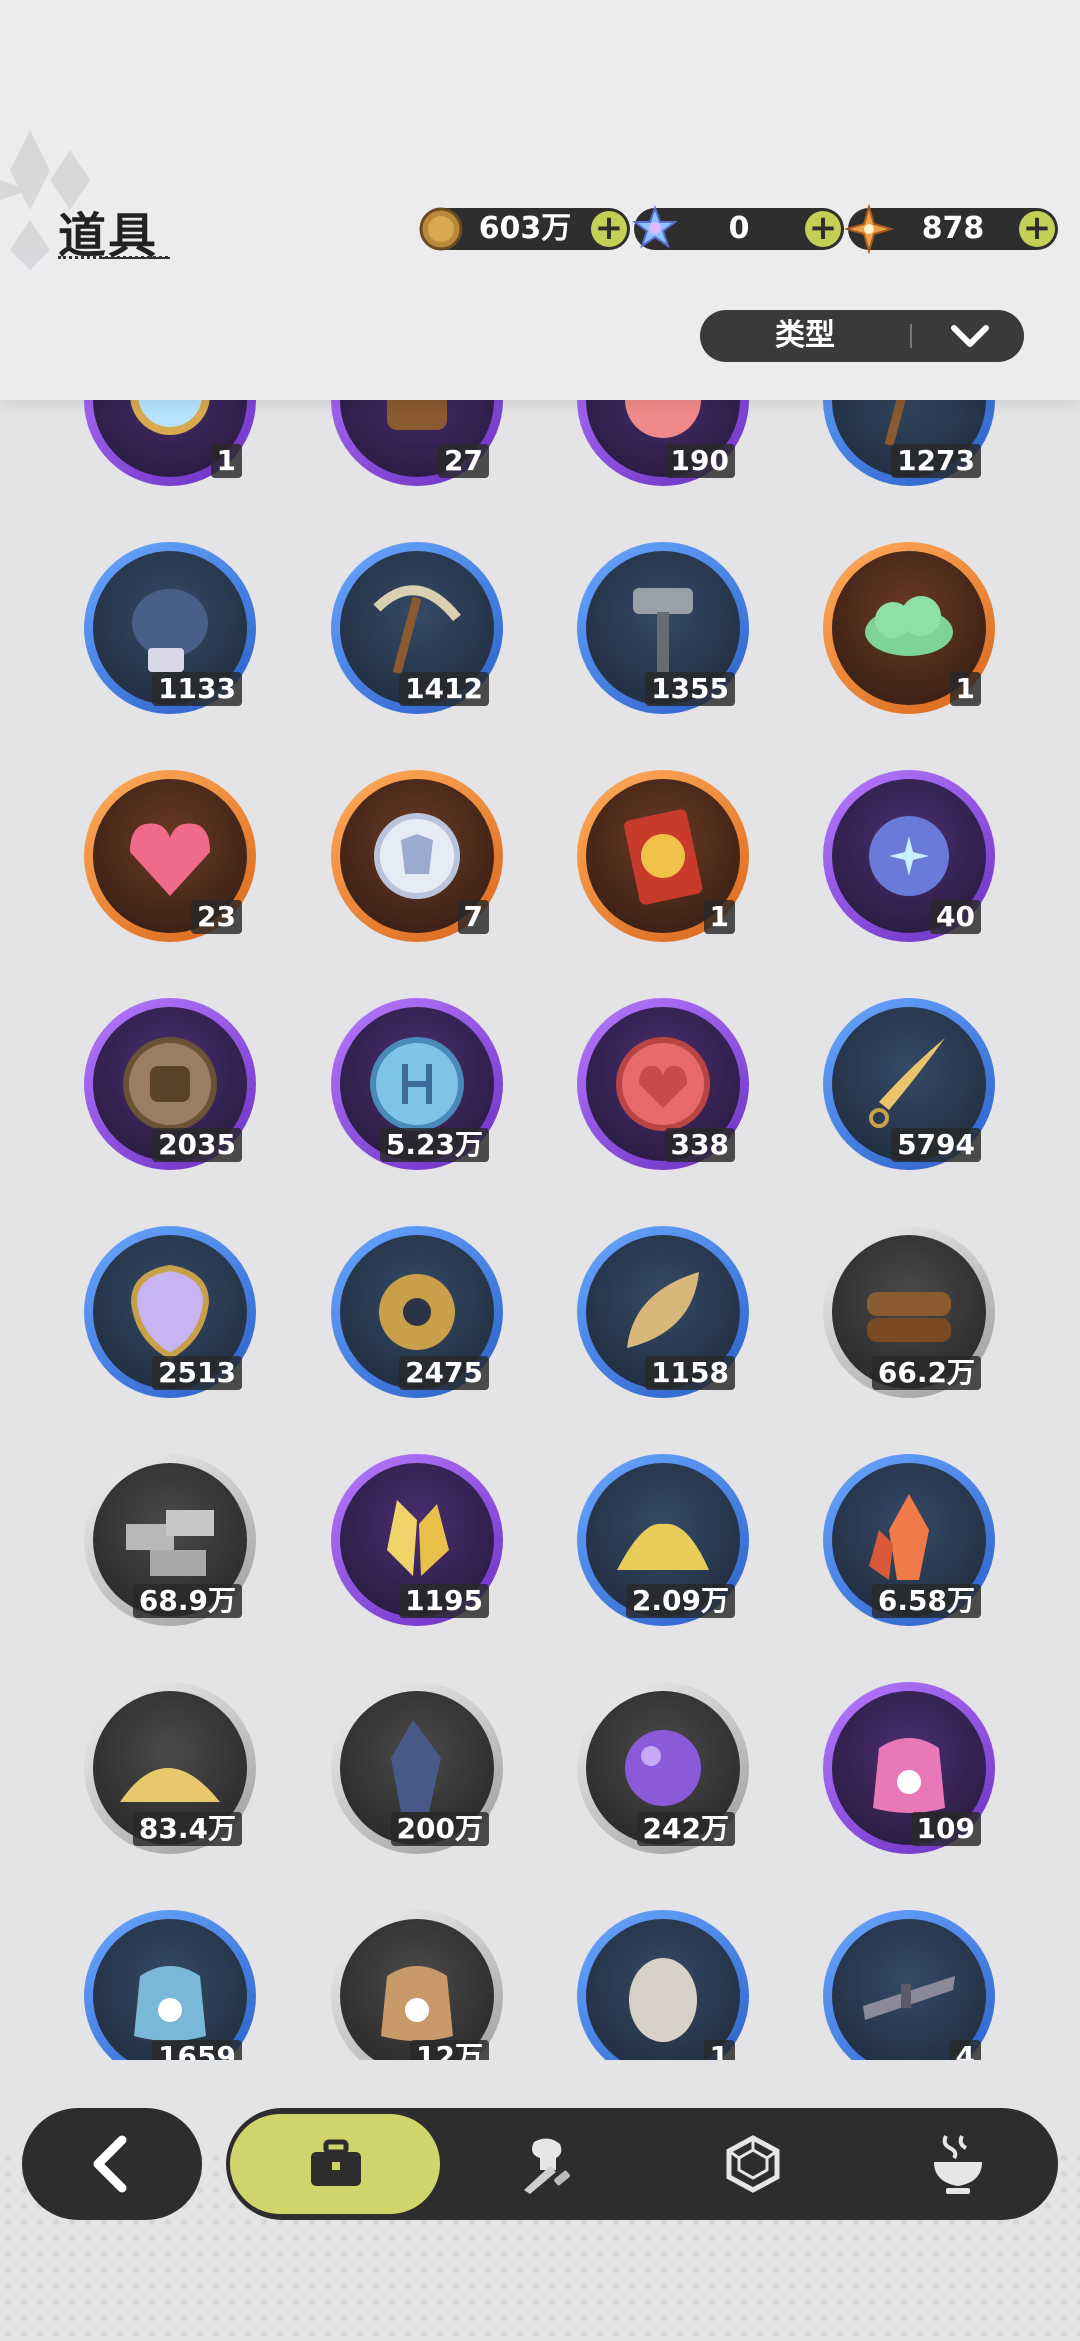  I want to click on brown-pet-food-bag-icon, so click(417, 1996).